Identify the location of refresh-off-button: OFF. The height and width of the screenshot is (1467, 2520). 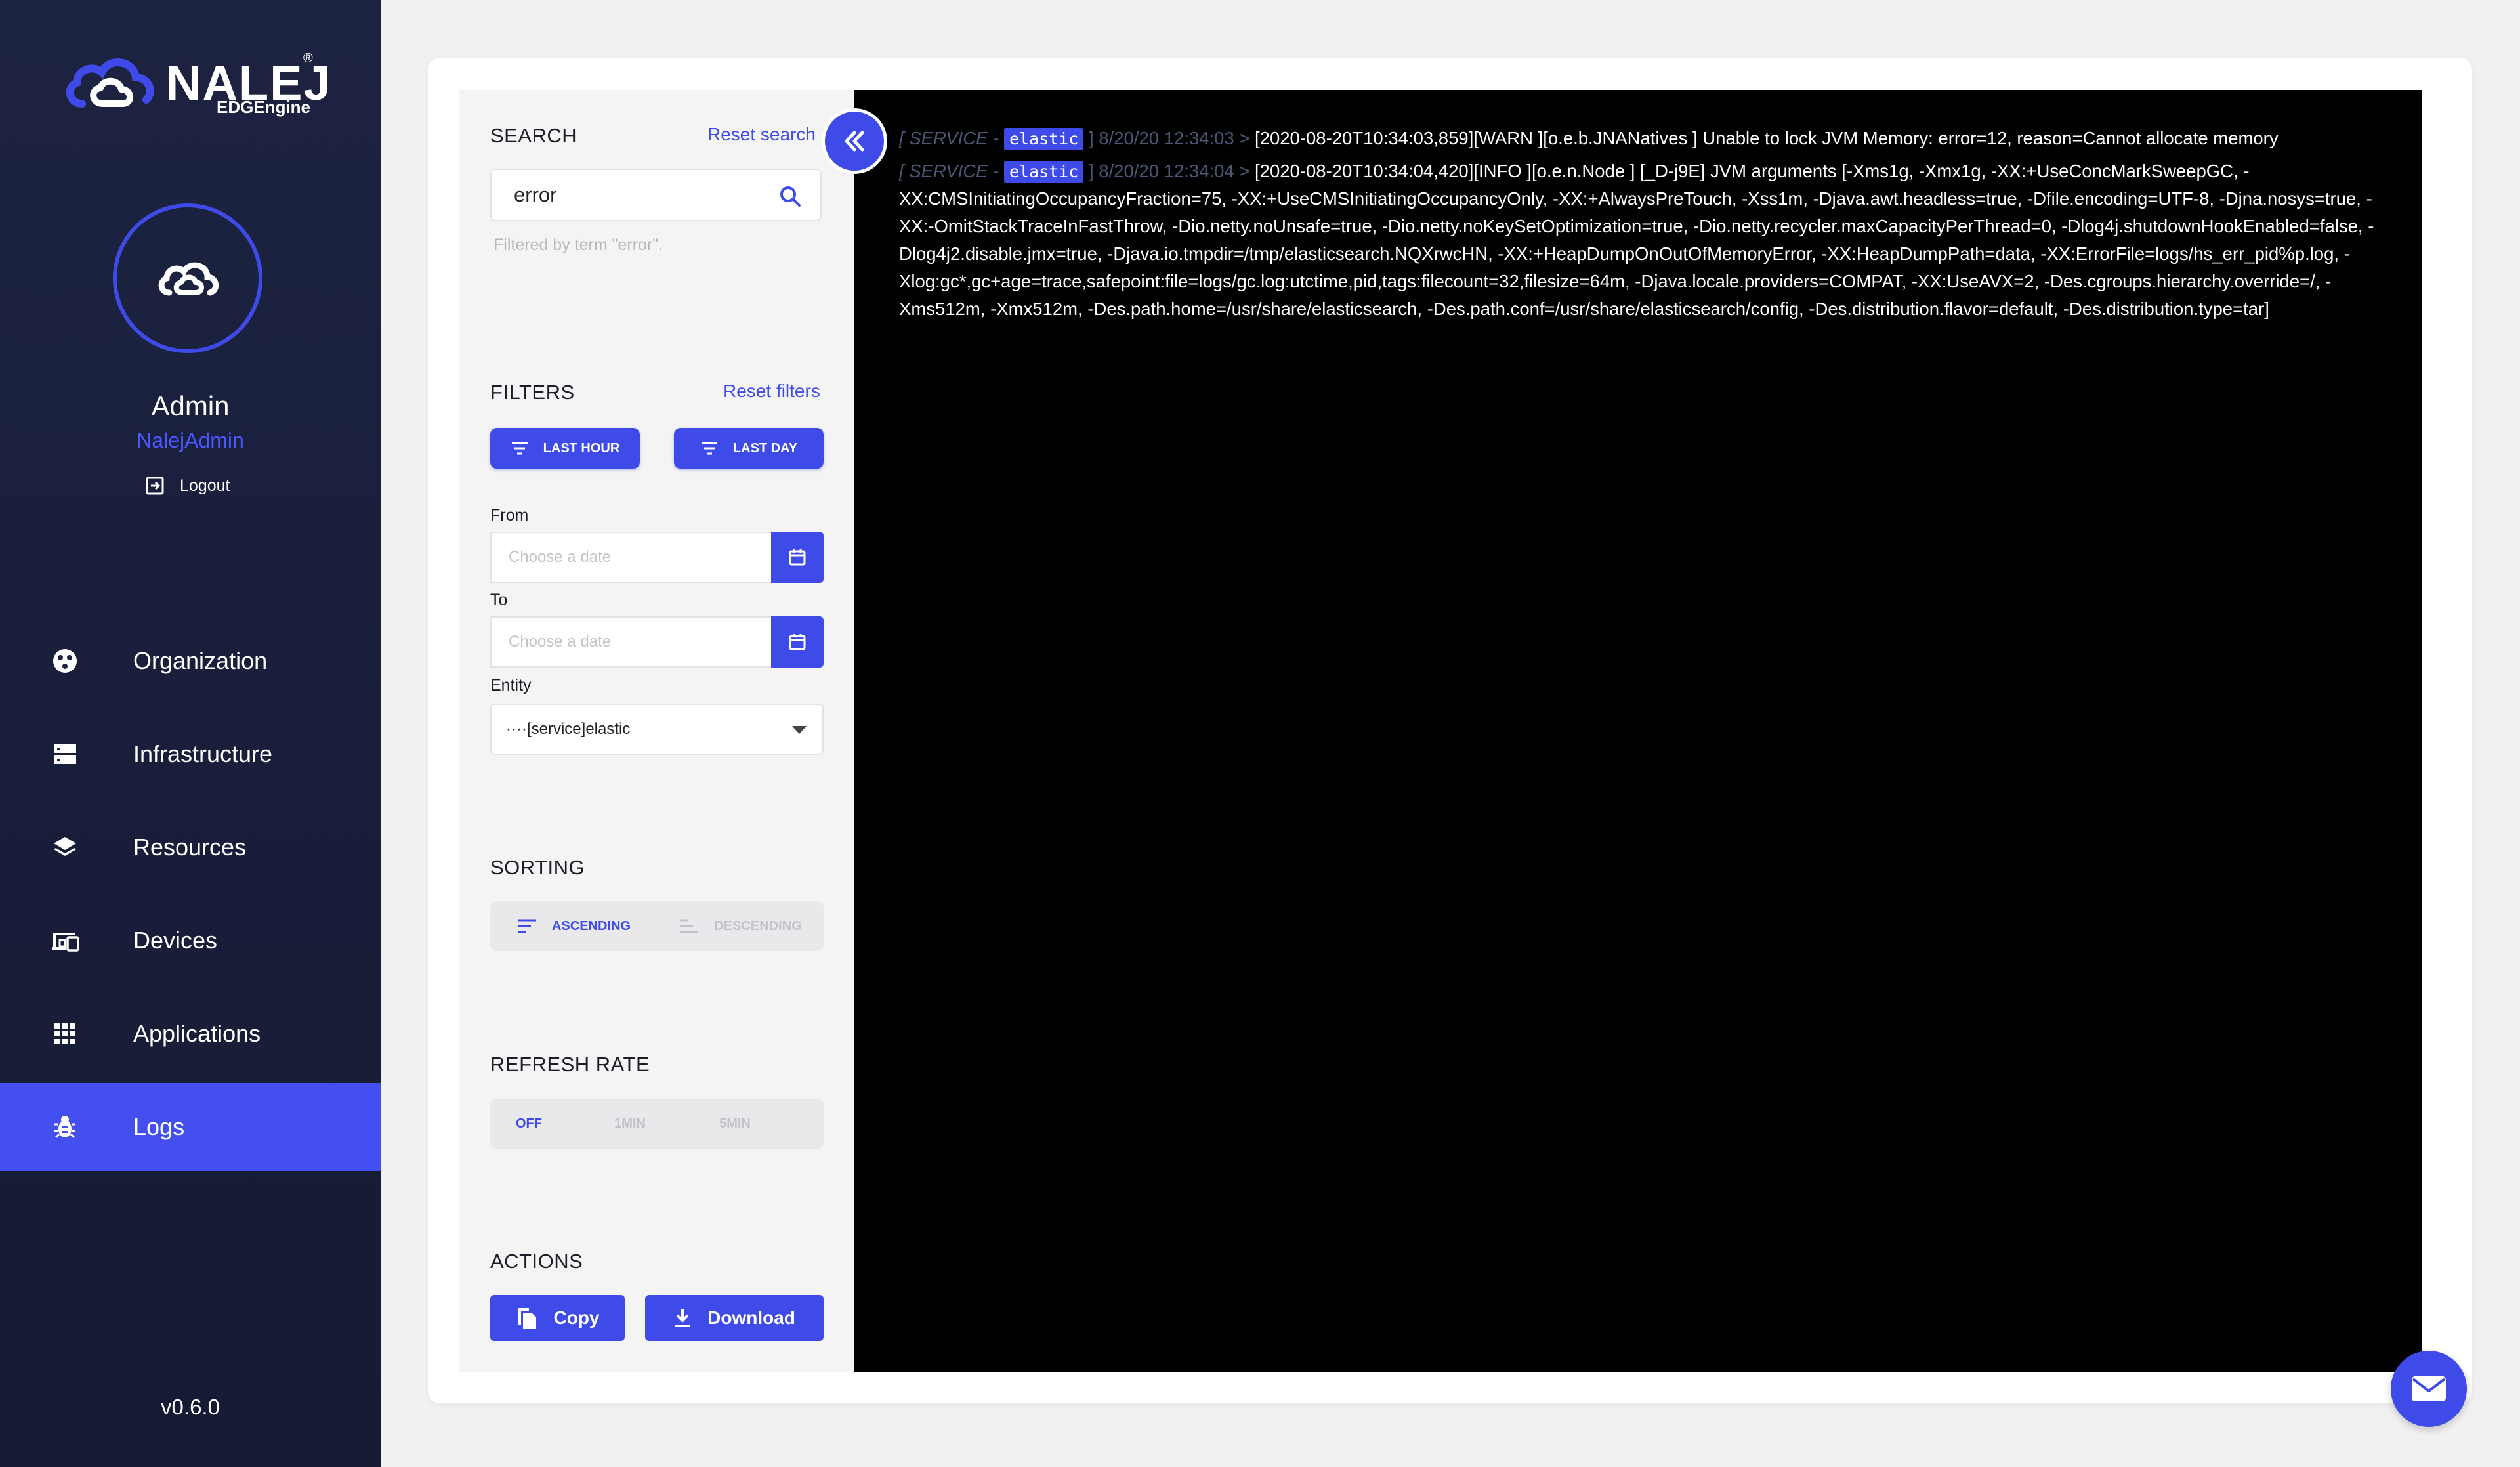
(529, 1124).